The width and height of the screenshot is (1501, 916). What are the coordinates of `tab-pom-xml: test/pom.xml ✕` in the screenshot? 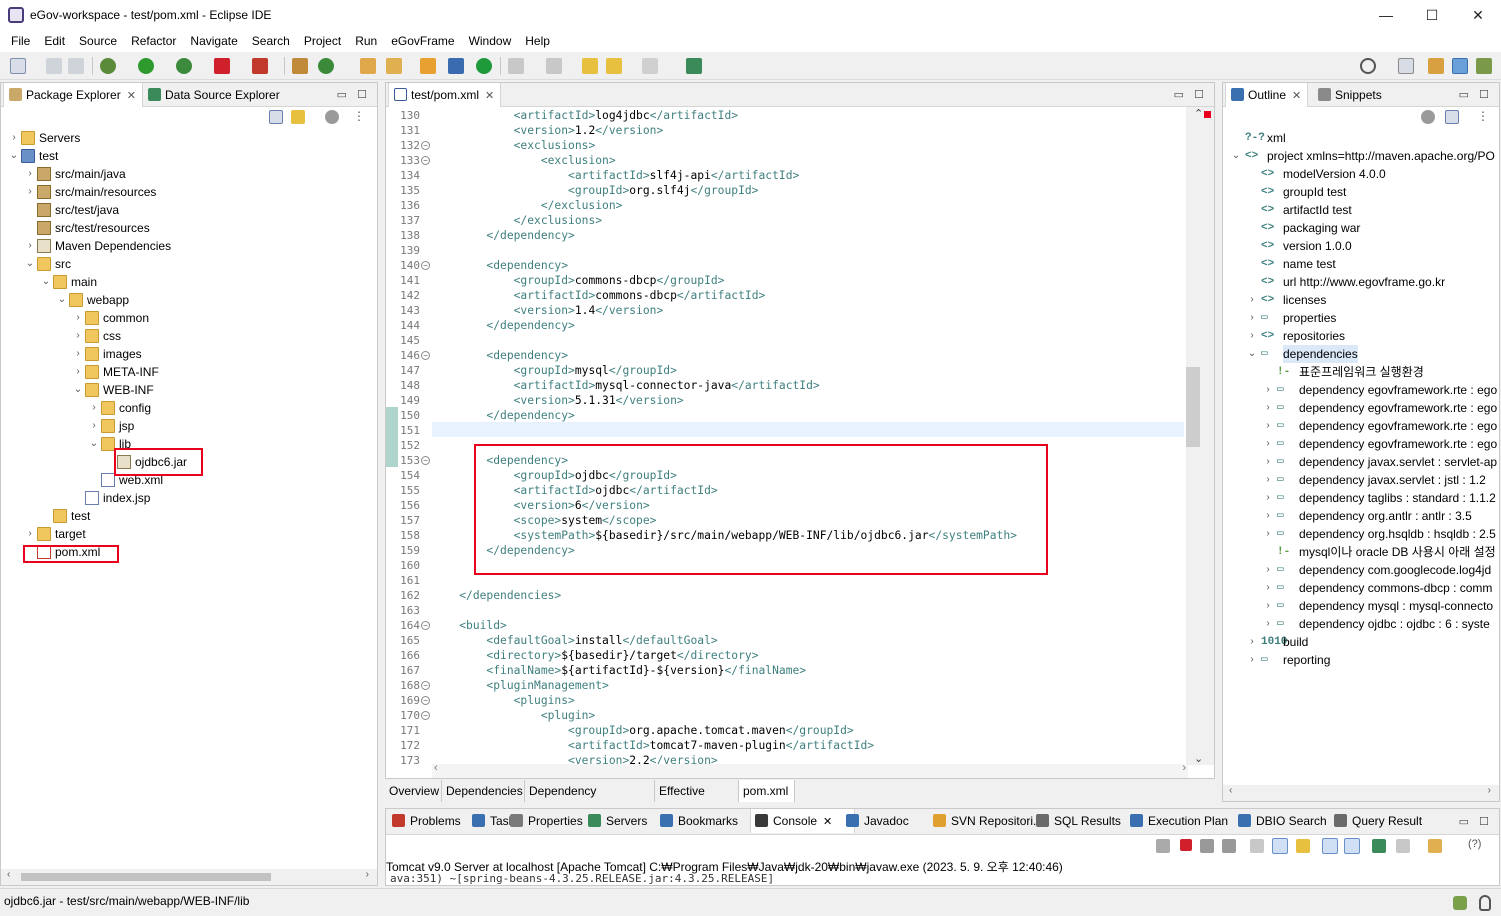 It's located at (445, 95).